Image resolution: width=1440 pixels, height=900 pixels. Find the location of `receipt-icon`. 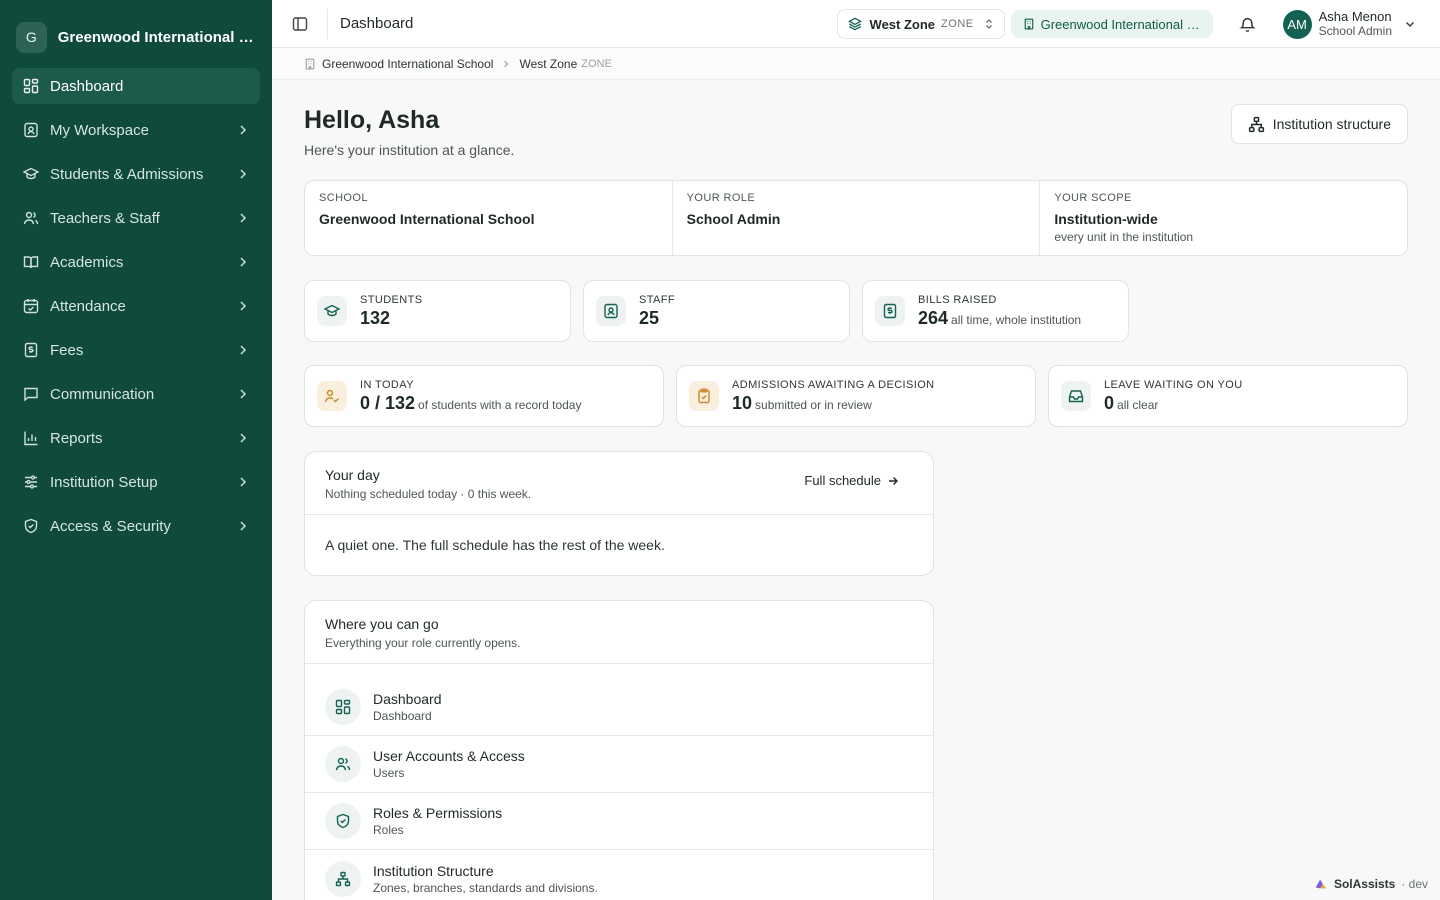

receipt-icon is located at coordinates (890, 311).